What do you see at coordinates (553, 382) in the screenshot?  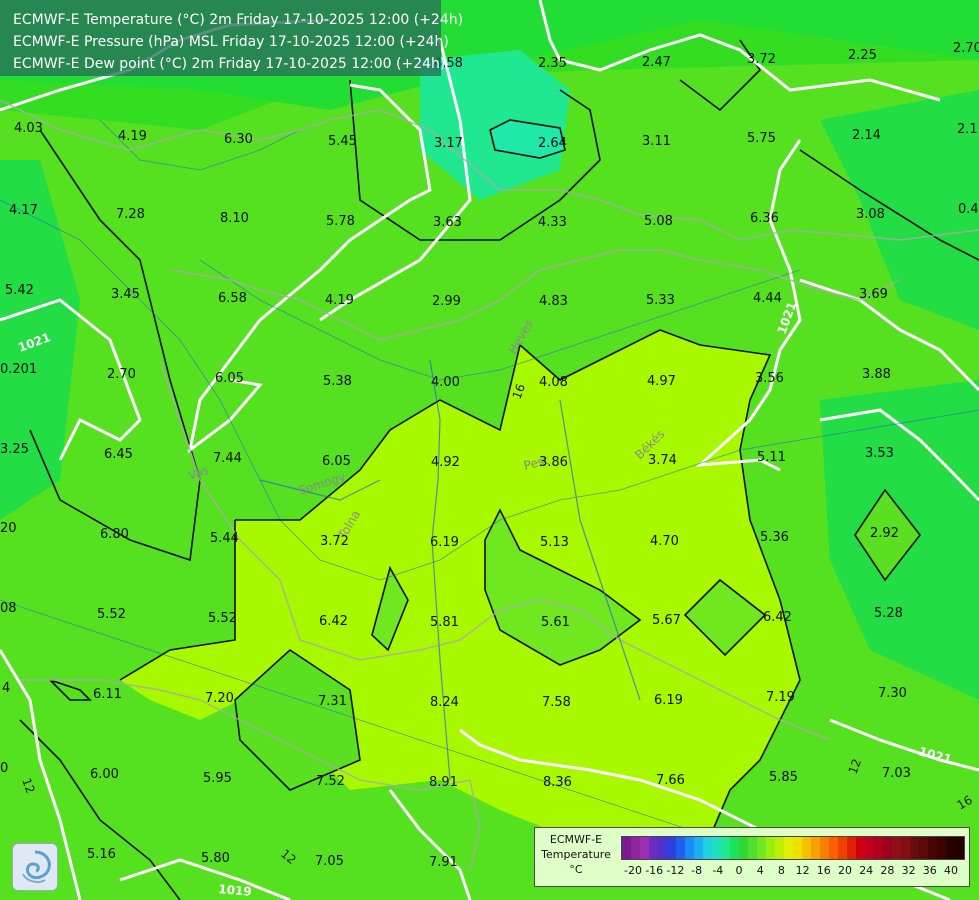 I see `station-value: 4.08` at bounding box center [553, 382].